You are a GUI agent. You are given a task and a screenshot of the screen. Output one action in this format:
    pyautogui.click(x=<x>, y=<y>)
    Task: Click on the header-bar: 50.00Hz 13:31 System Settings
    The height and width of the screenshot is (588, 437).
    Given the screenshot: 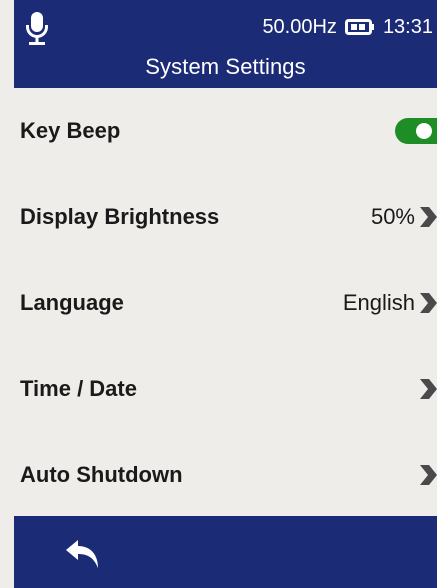 What is the action you would take?
    pyautogui.click(x=225, y=44)
    